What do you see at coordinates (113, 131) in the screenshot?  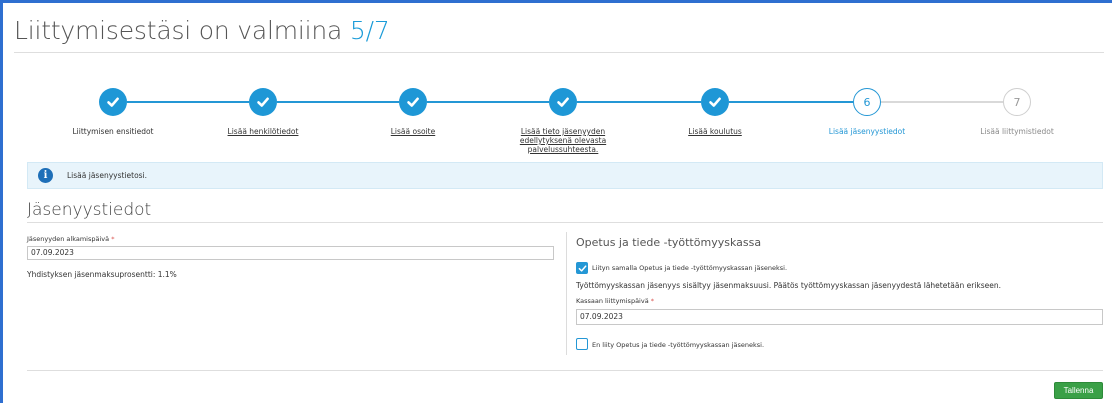 I see `step-1-label: Liittymisen ensitiedot` at bounding box center [113, 131].